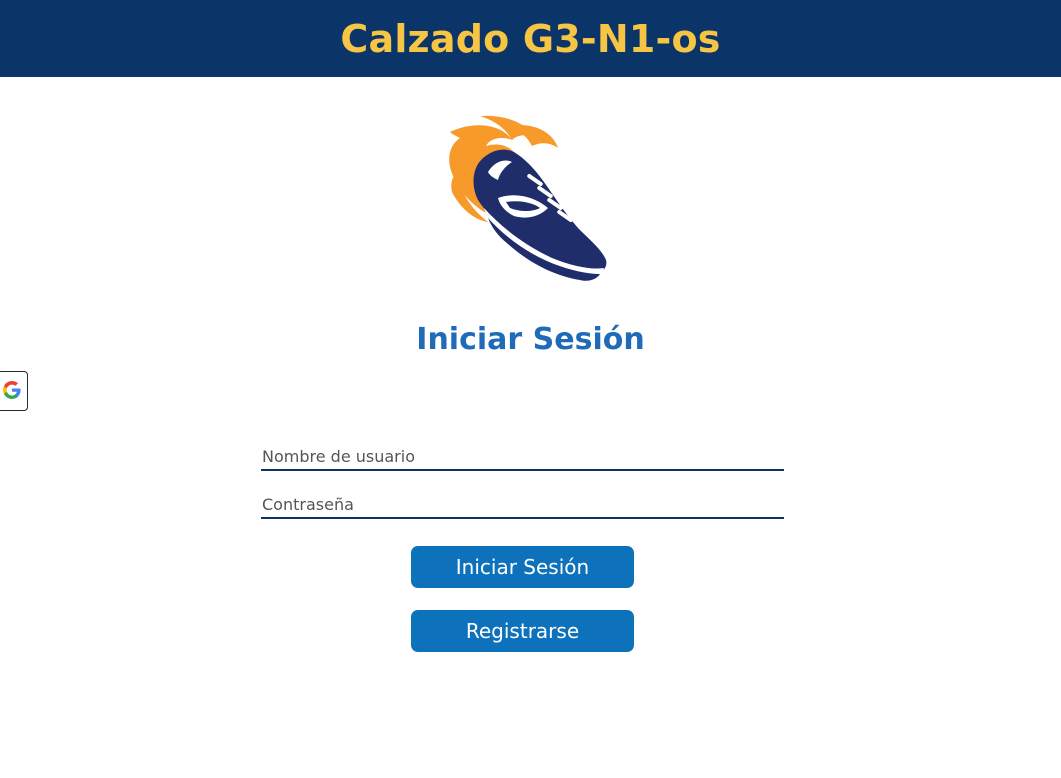 The width and height of the screenshot is (1061, 778). I want to click on app-header: Calzado G3-N1-os, so click(530, 38).